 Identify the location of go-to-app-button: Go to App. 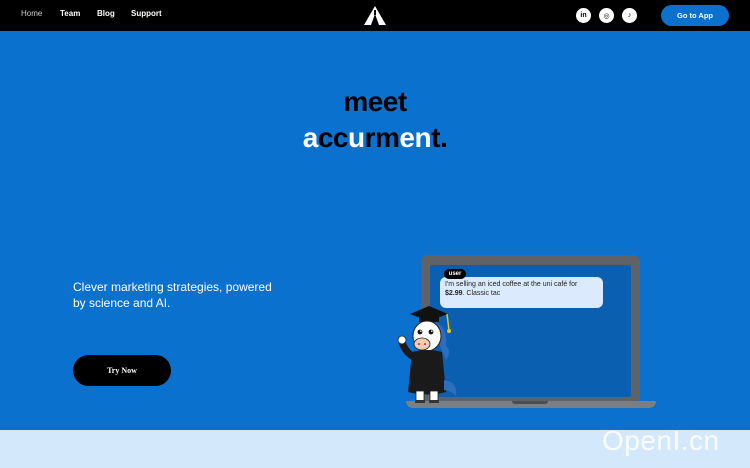
(695, 15).